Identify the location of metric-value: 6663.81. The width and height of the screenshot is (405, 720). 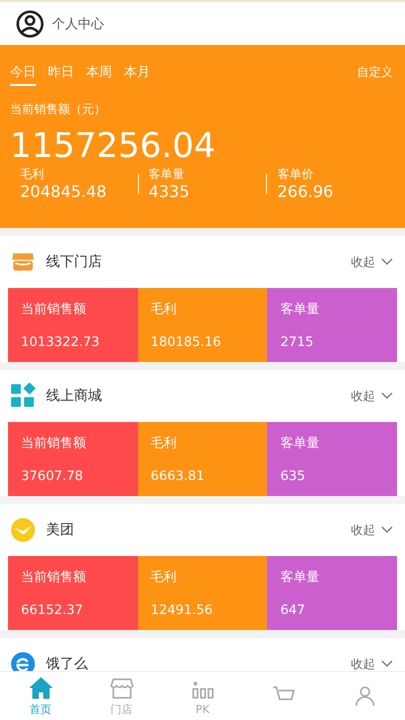
(178, 476).